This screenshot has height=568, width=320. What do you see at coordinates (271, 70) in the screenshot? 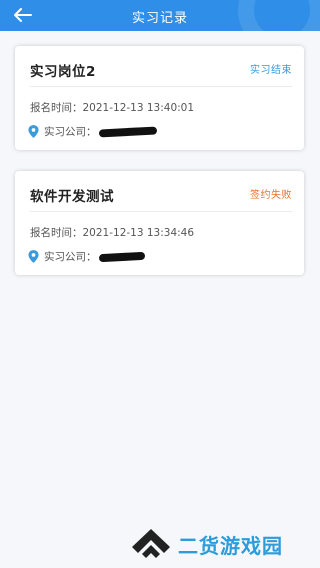
I see `status-badge: 实习结束` at bounding box center [271, 70].